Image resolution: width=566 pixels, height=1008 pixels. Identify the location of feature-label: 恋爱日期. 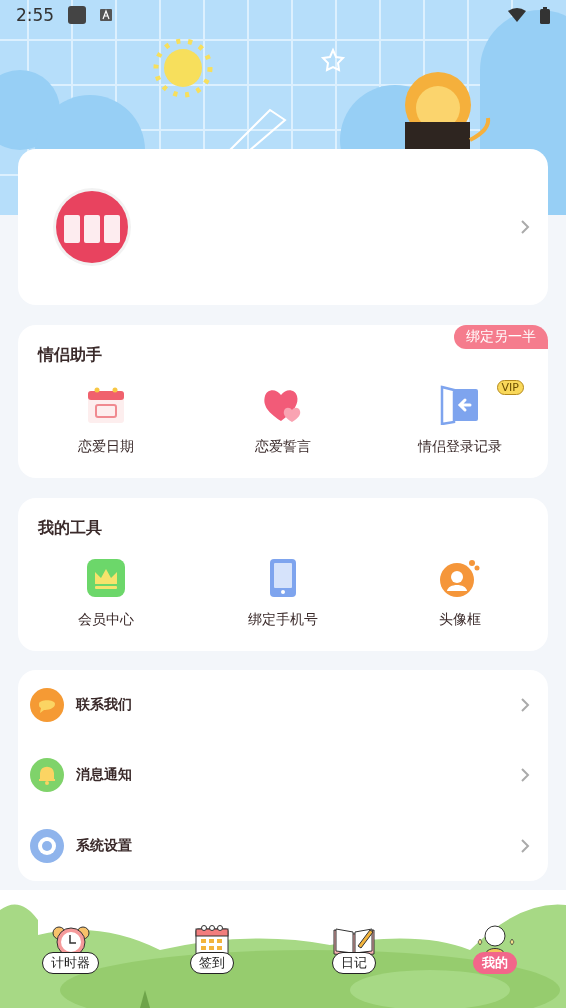
(106, 447).